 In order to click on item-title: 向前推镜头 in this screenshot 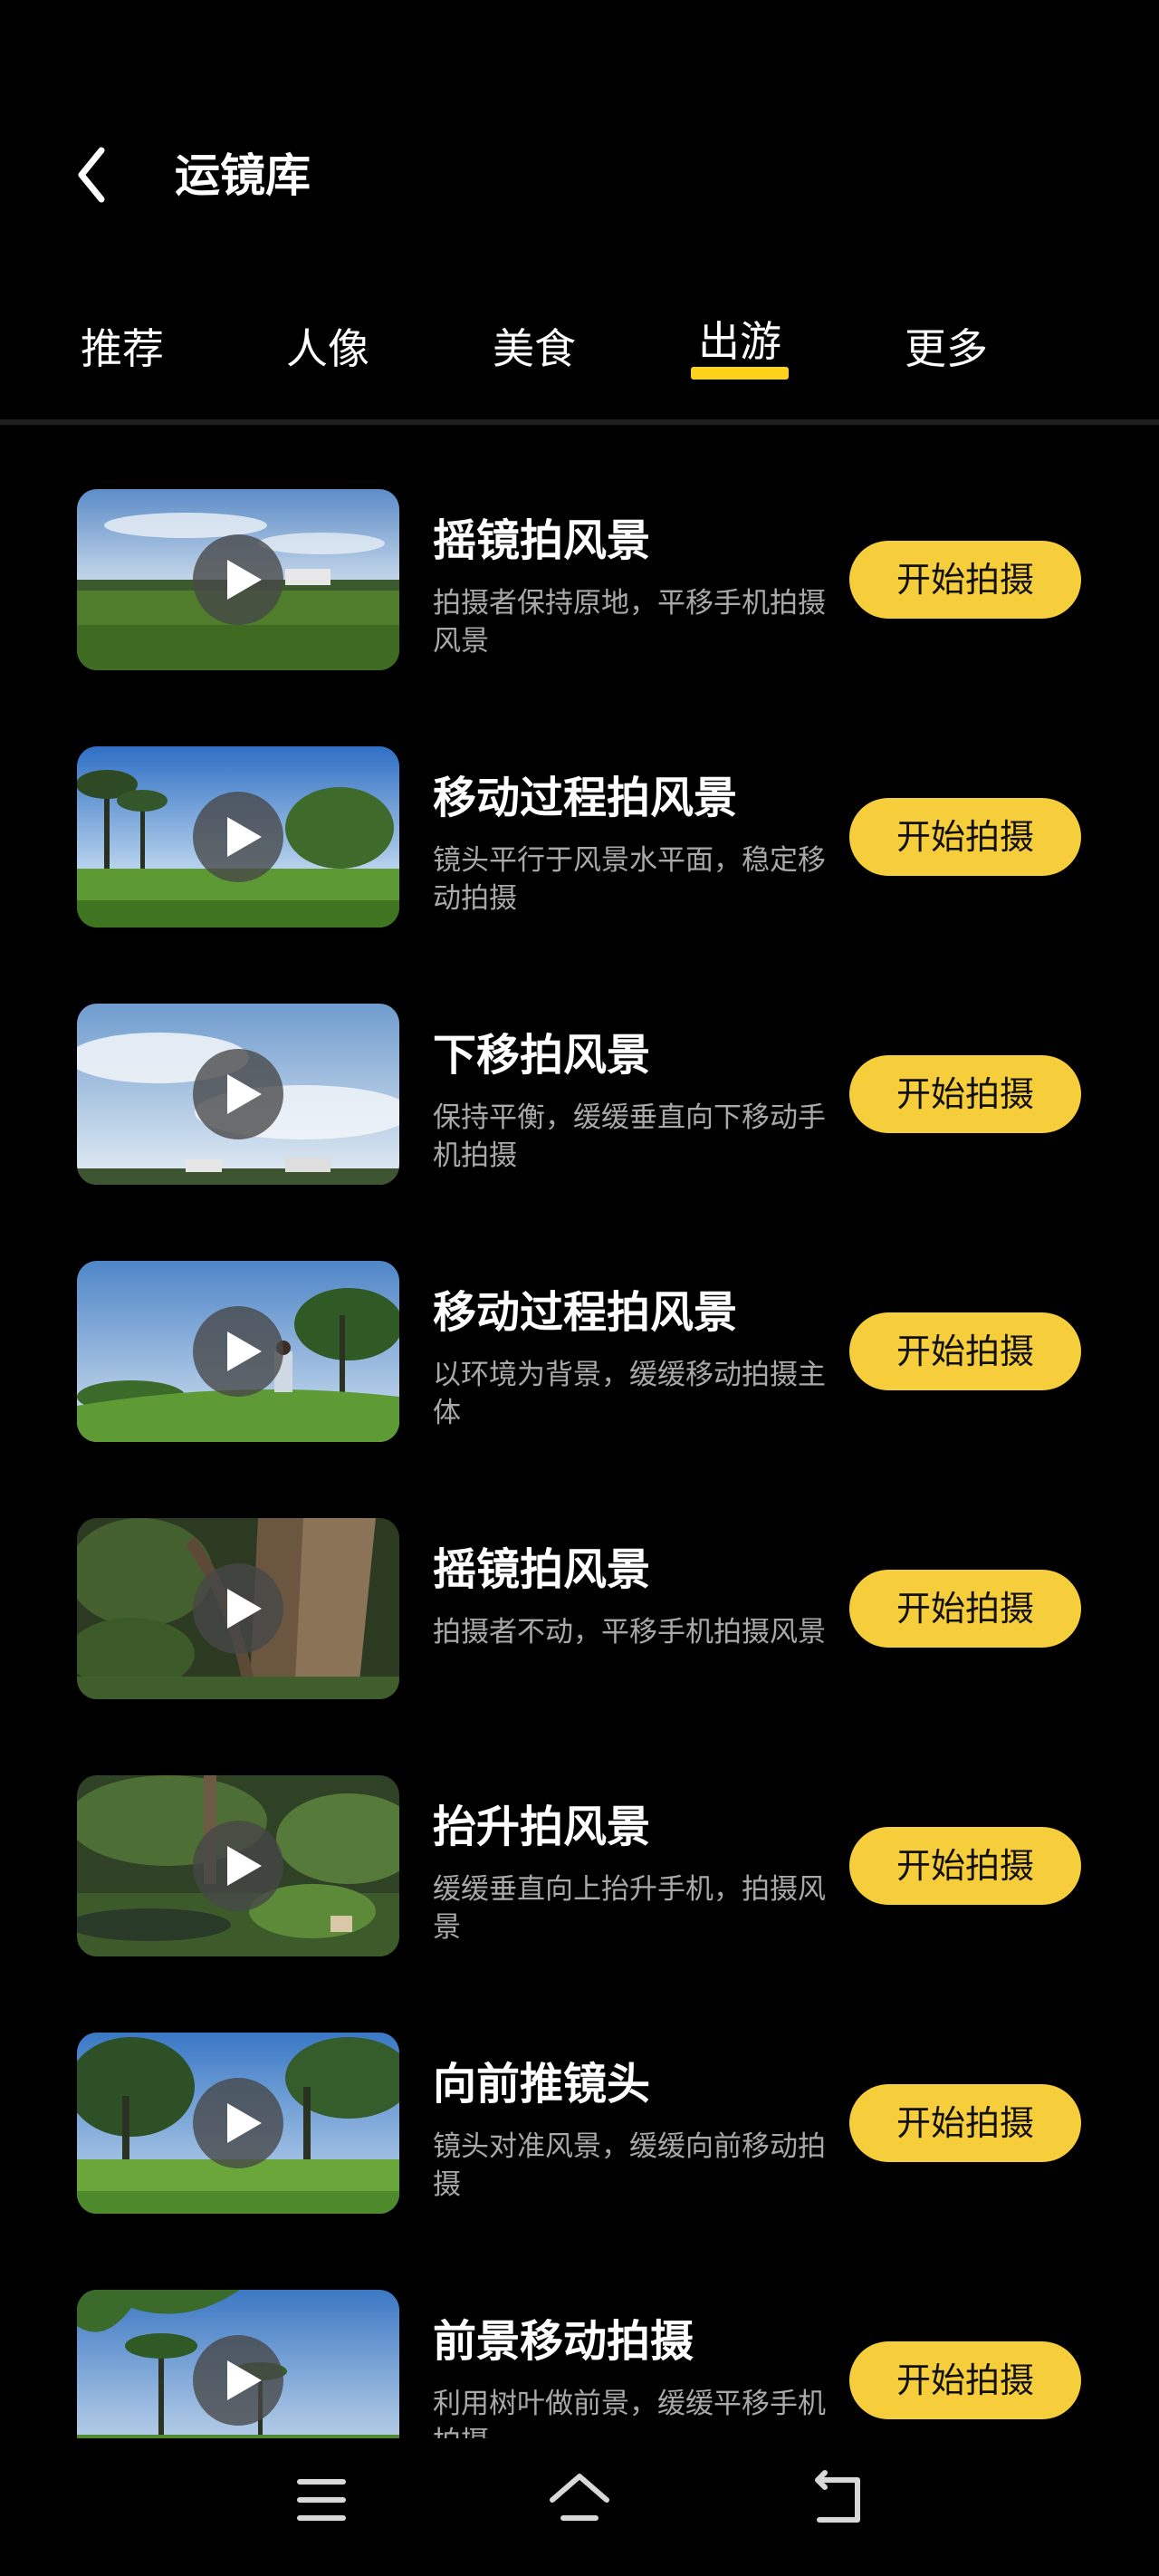, I will do `click(542, 2084)`.